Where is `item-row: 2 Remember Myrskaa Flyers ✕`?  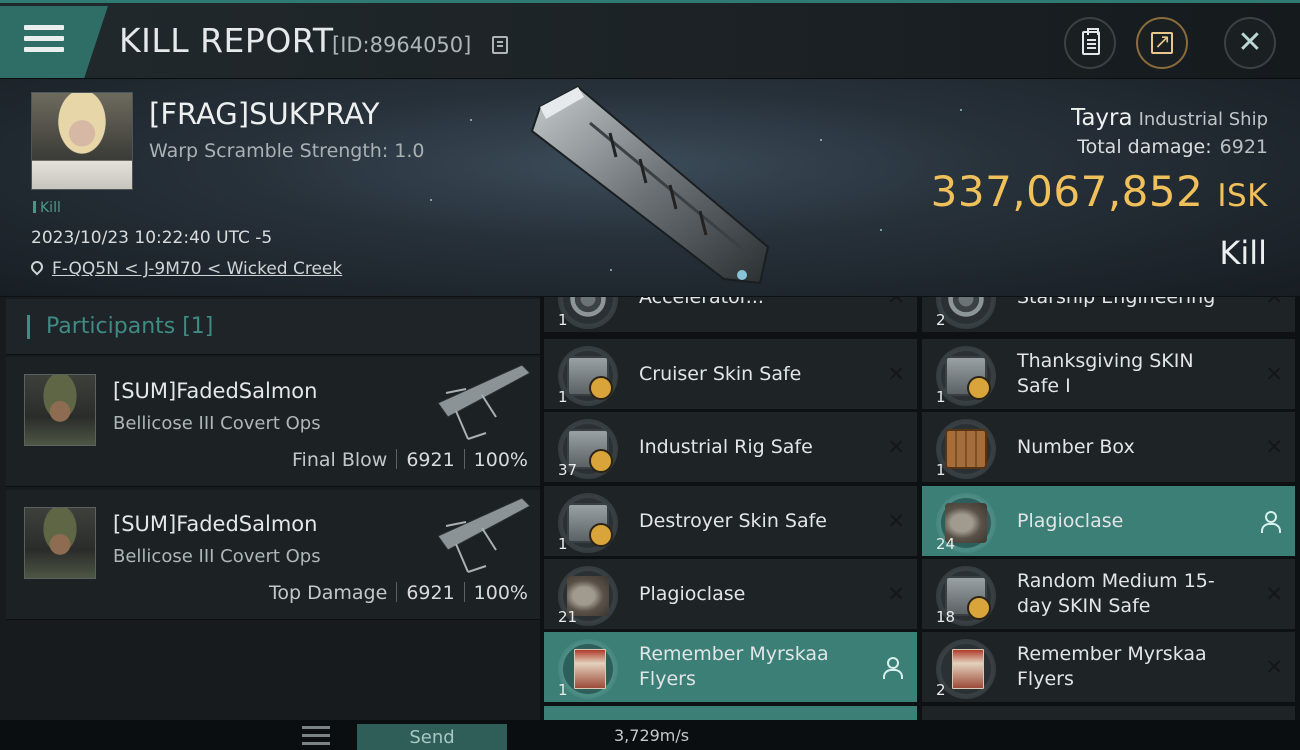
item-row: 2 Remember Myrskaa Flyers ✕ is located at coordinates (1108, 667).